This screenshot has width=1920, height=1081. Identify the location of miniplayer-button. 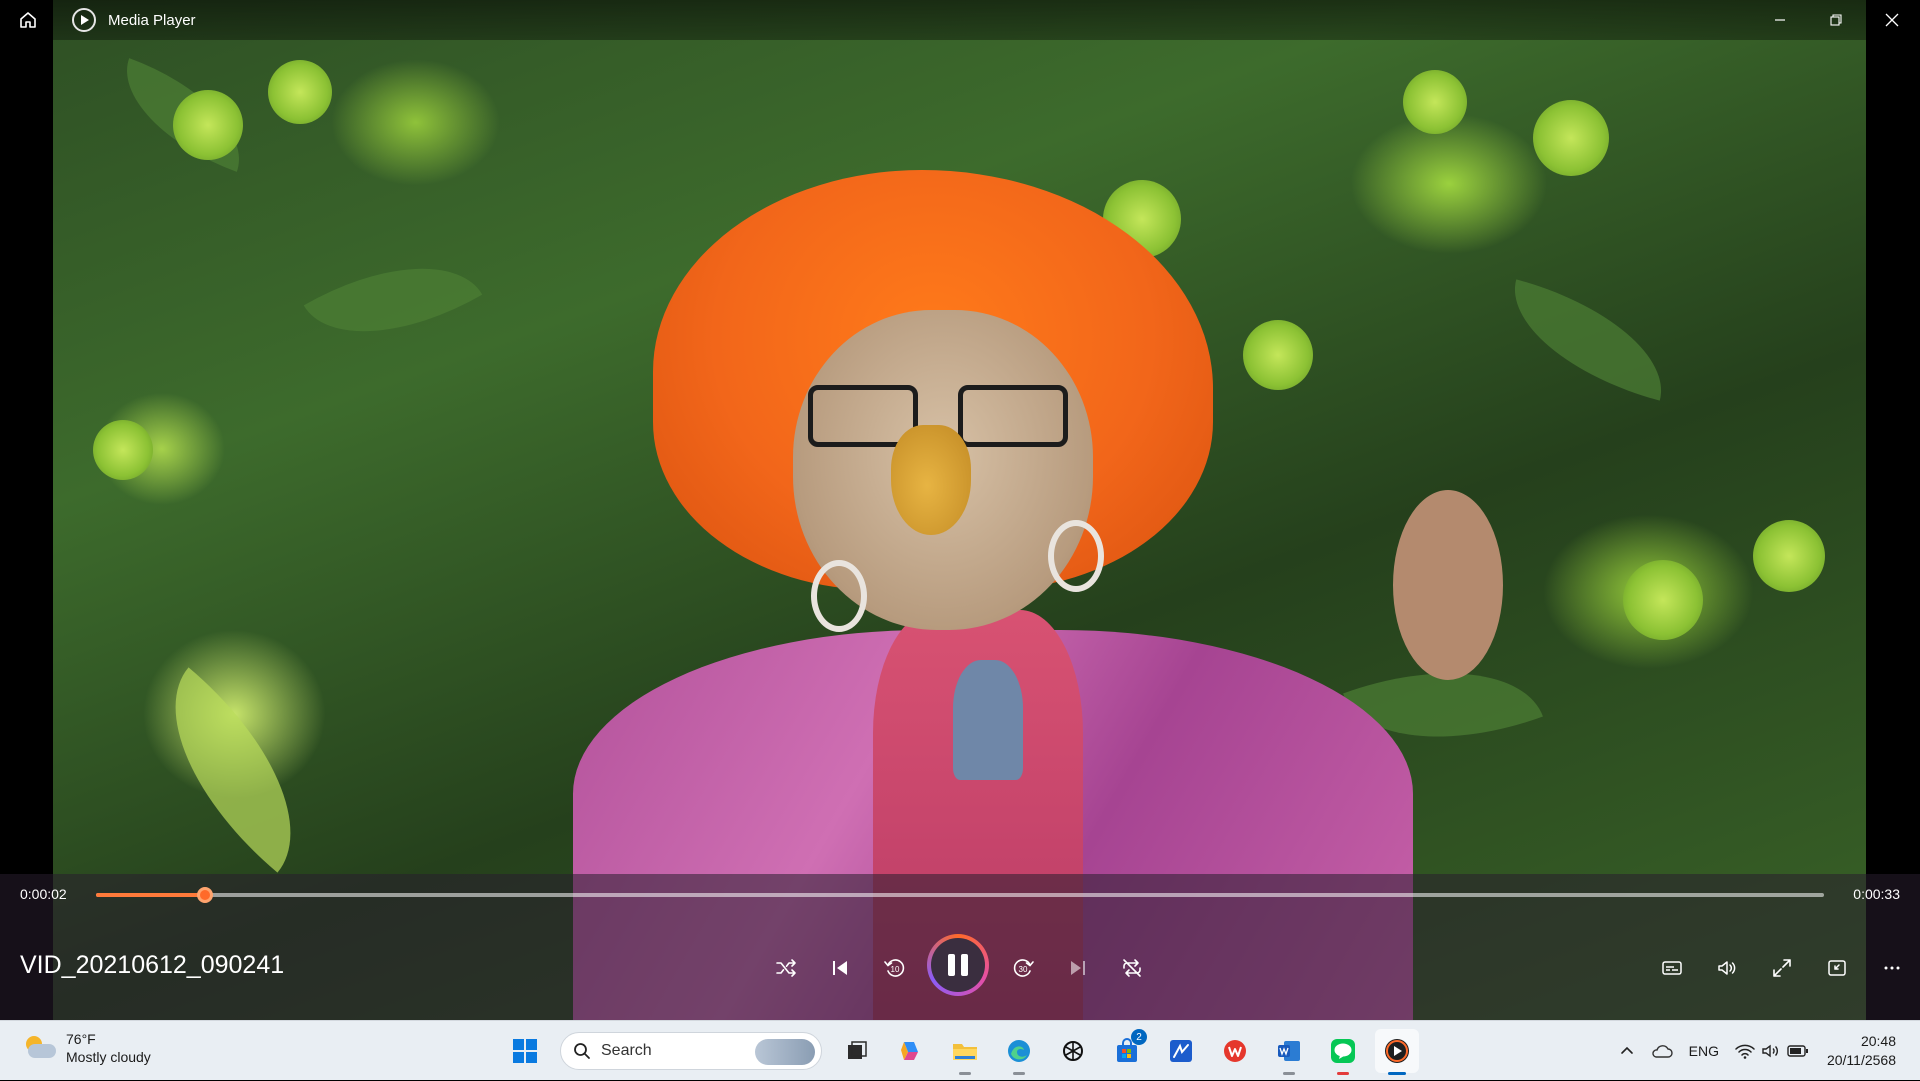
(1837, 968).